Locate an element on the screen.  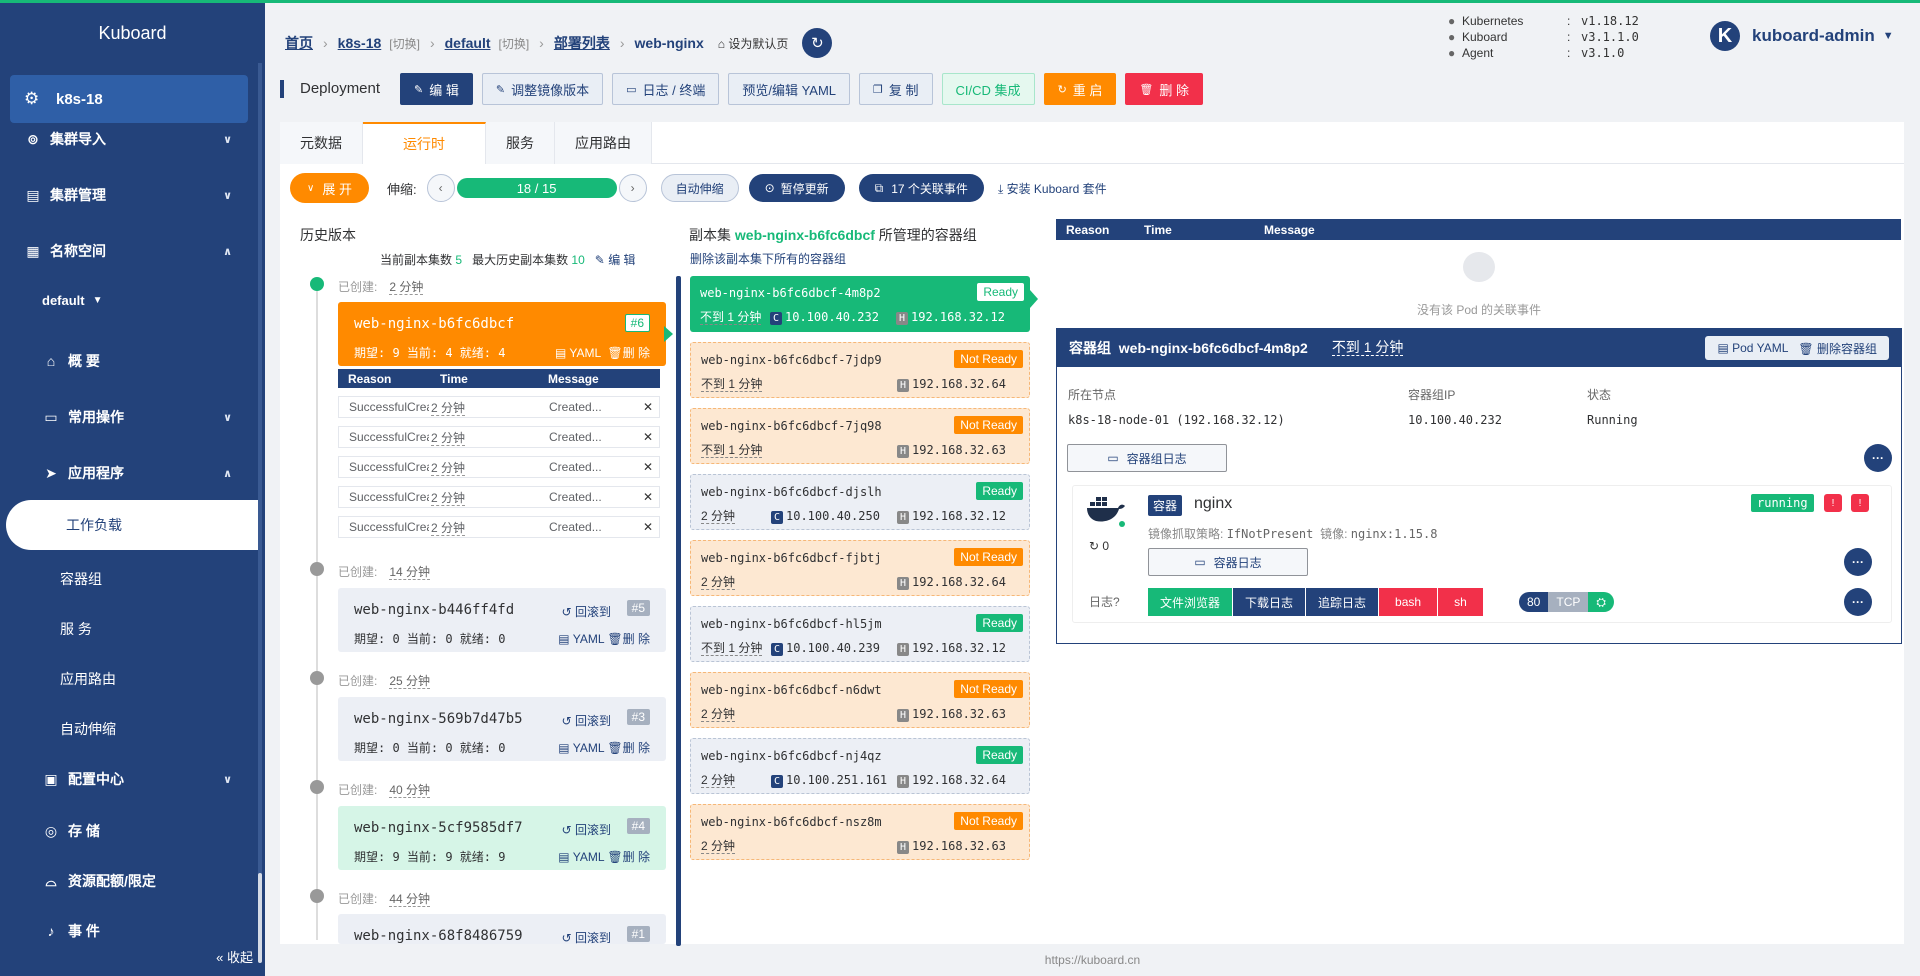
pod-yaml-button: ▤ Pod YAML is located at coordinates (1752, 348).